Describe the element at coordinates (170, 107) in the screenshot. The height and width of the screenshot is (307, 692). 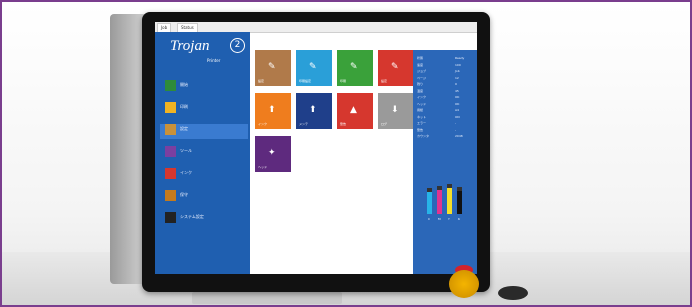
I see `folder-icon` at that location.